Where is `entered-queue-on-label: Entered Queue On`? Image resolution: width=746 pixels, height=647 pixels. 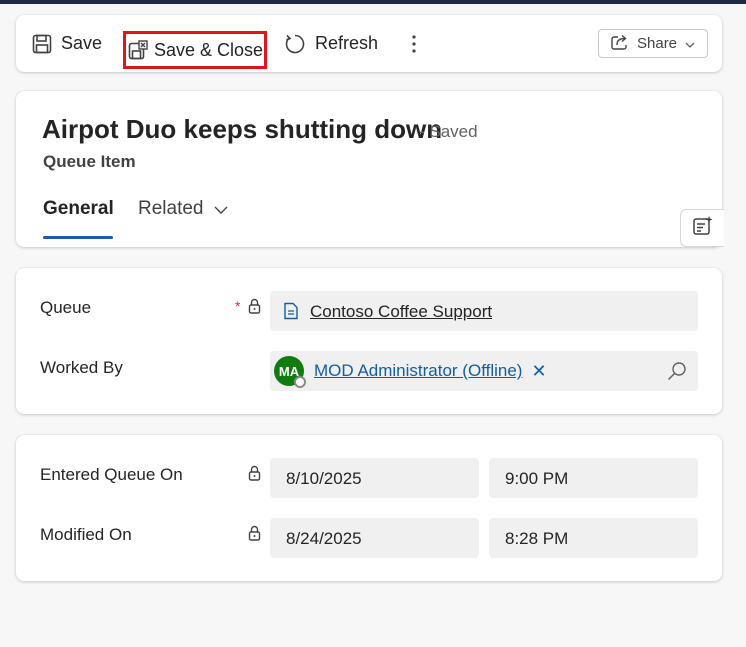
entered-queue-on-label: Entered Queue On is located at coordinates (111, 474).